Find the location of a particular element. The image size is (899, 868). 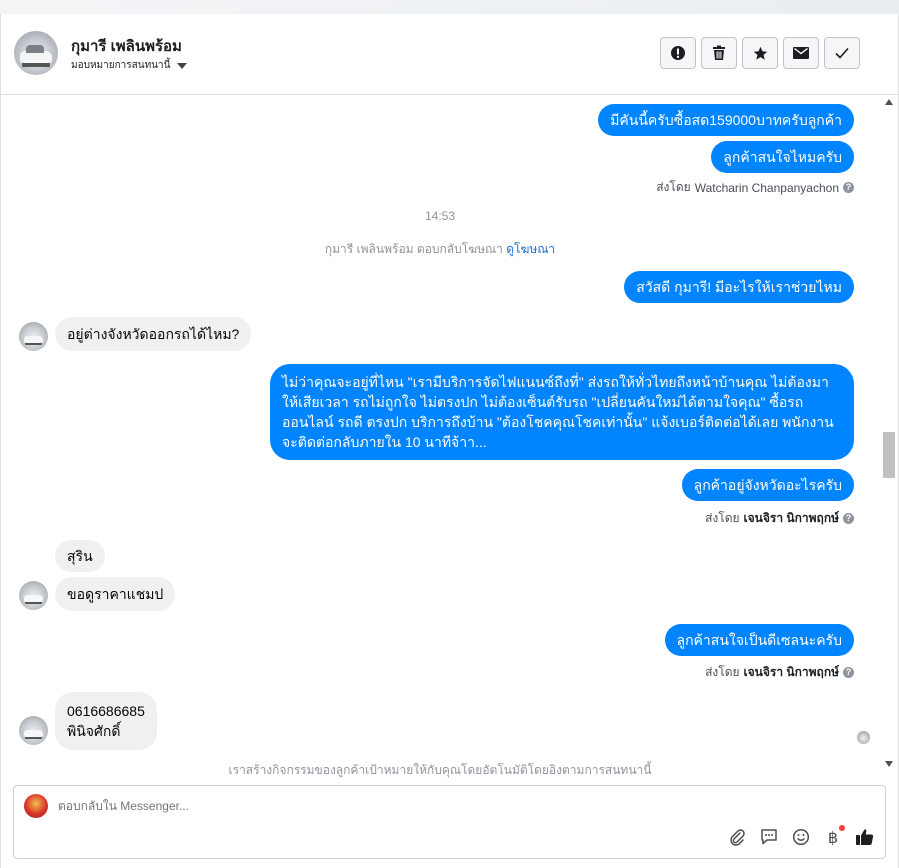

trash-icon is located at coordinates (719, 52).